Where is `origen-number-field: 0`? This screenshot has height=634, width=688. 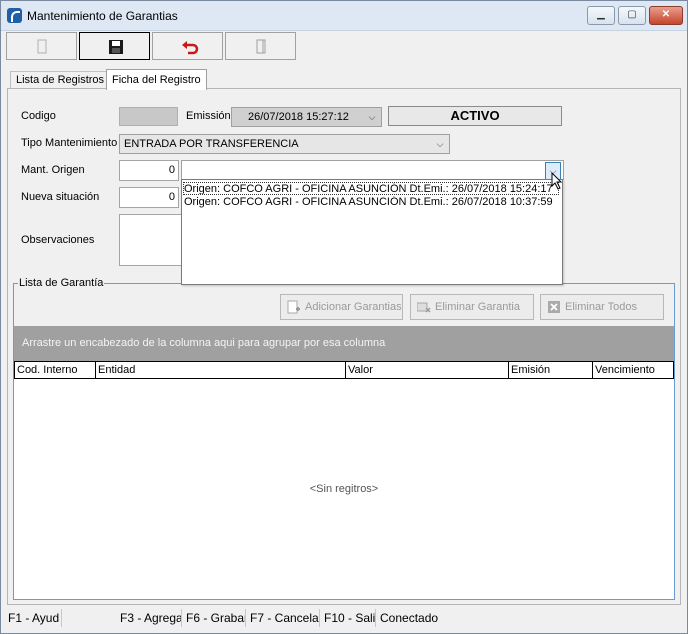
origen-number-field: 0 is located at coordinates (149, 170).